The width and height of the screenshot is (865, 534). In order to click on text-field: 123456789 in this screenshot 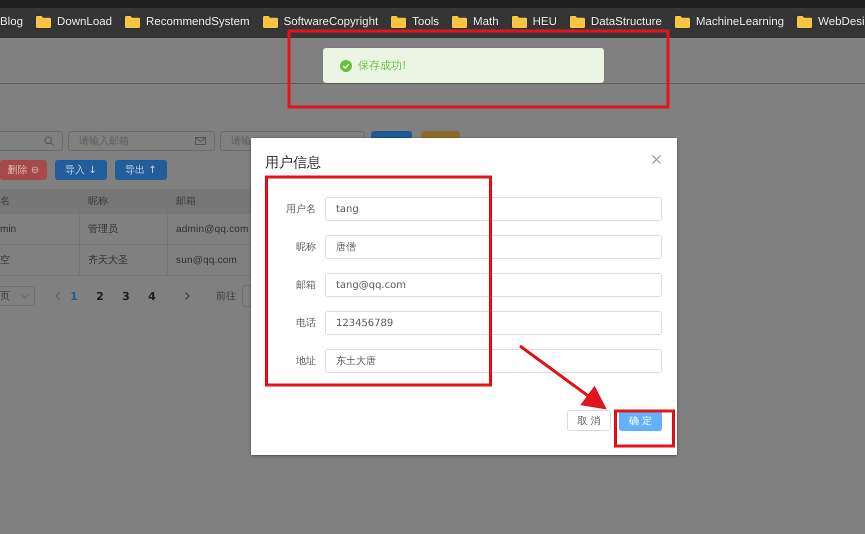, I will do `click(493, 323)`.